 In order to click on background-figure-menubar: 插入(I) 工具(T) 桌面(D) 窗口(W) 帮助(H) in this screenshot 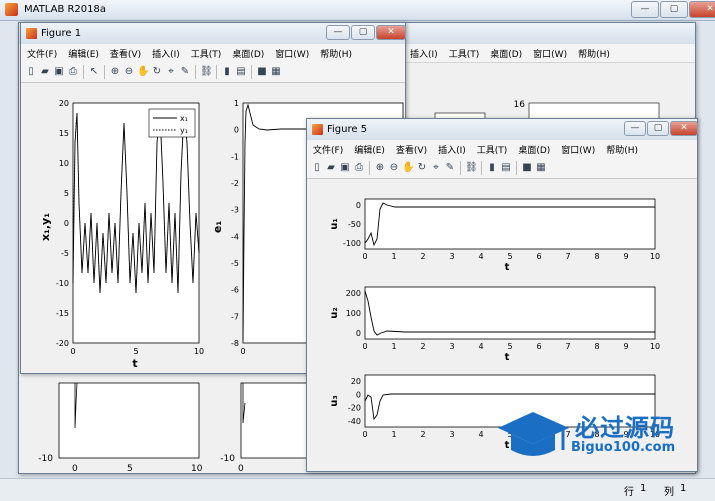, I will do `click(549, 53)`.